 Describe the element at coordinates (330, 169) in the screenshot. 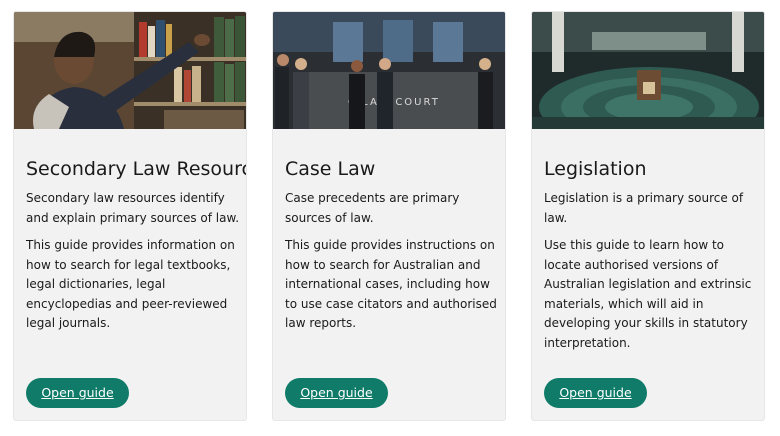

I see `card-title: Case Law` at that location.